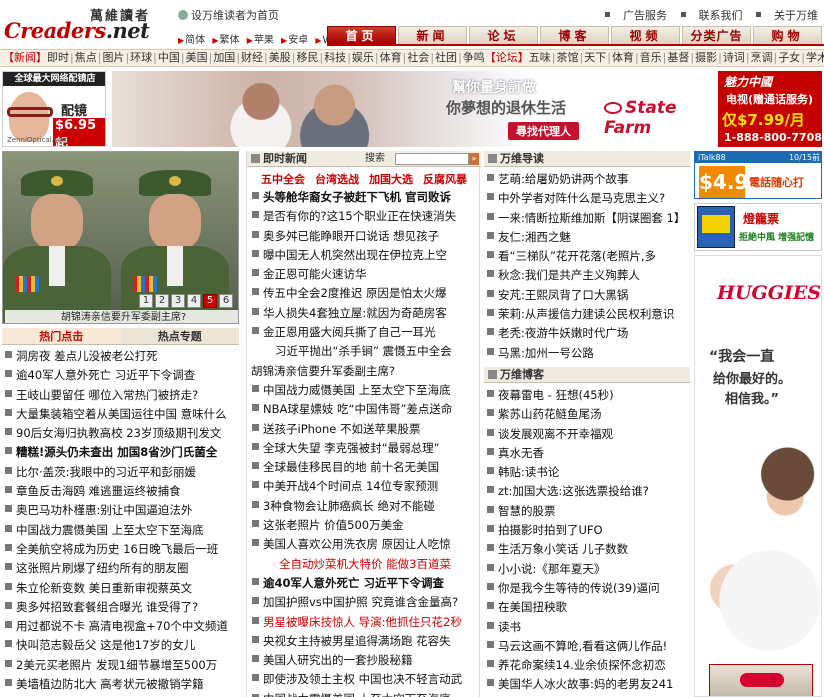  Describe the element at coordinates (146, 301) in the screenshot. I see `photo-page-1: 1` at that location.